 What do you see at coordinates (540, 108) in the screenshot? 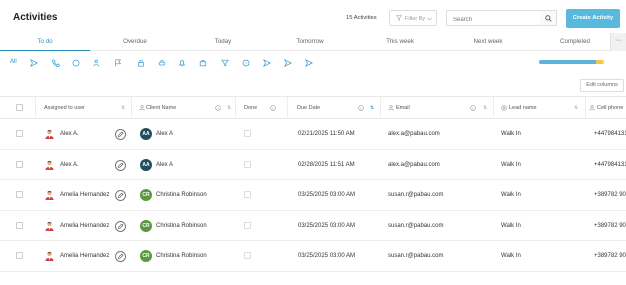
I see `header-lead-name: Lead name ⇅` at bounding box center [540, 108].